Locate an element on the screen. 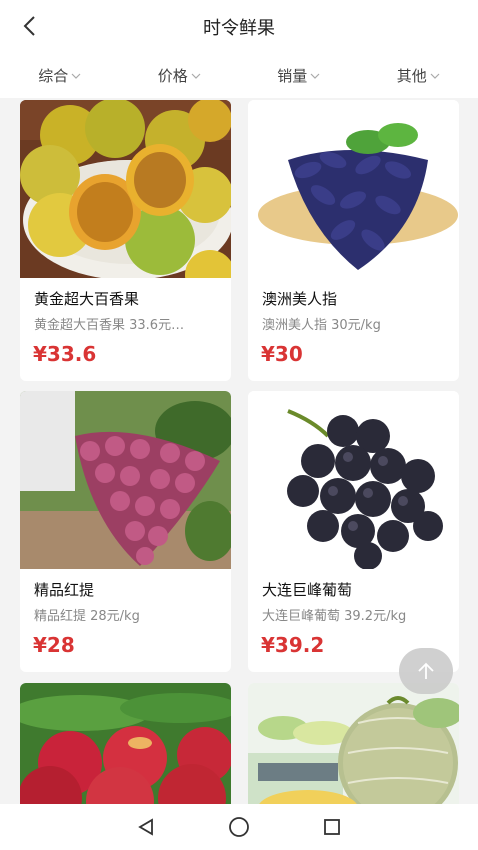 This screenshot has height=850, width=478. product-name: 大连巨峰葡萄 is located at coordinates (307, 590).